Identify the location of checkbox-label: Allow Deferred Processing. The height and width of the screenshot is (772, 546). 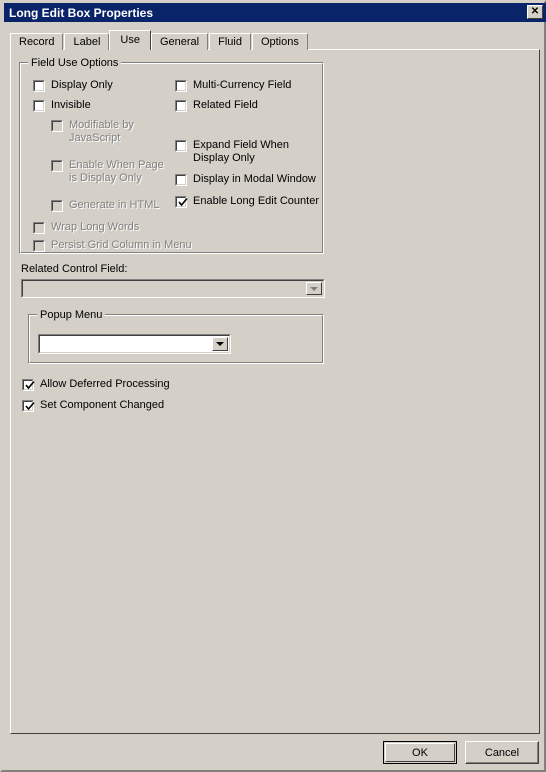
(105, 384).